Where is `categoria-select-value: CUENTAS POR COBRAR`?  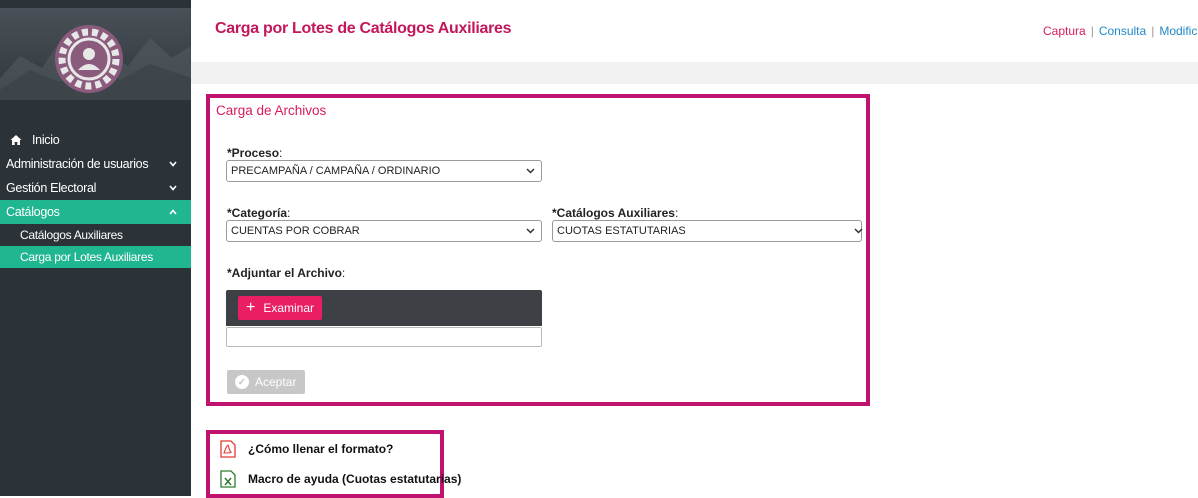 categoria-select-value: CUENTAS POR COBRAR is located at coordinates (295, 231).